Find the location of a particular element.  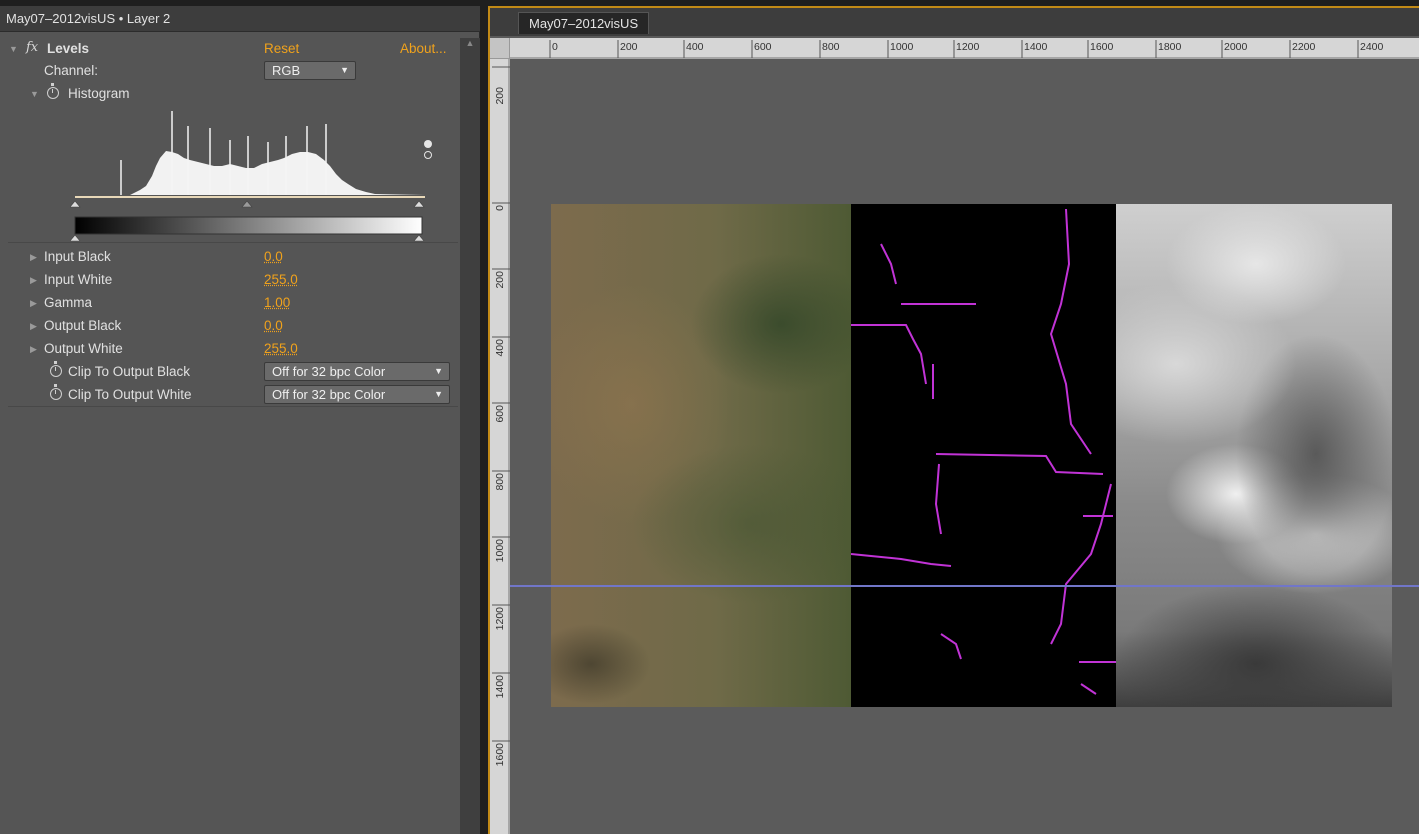

histogram-channel-toggle is located at coordinates (429, 151).